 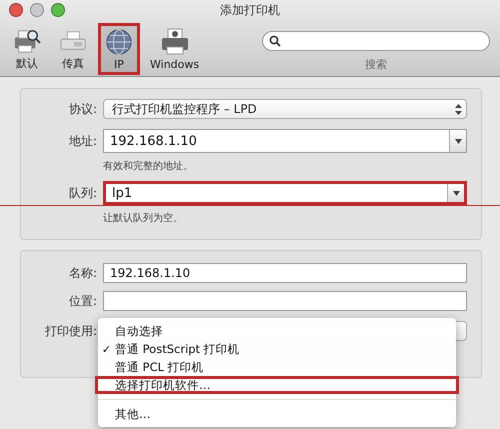 What do you see at coordinates (143, 218) in the screenshot?
I see `hint-text: 让默认队列为空。` at bounding box center [143, 218].